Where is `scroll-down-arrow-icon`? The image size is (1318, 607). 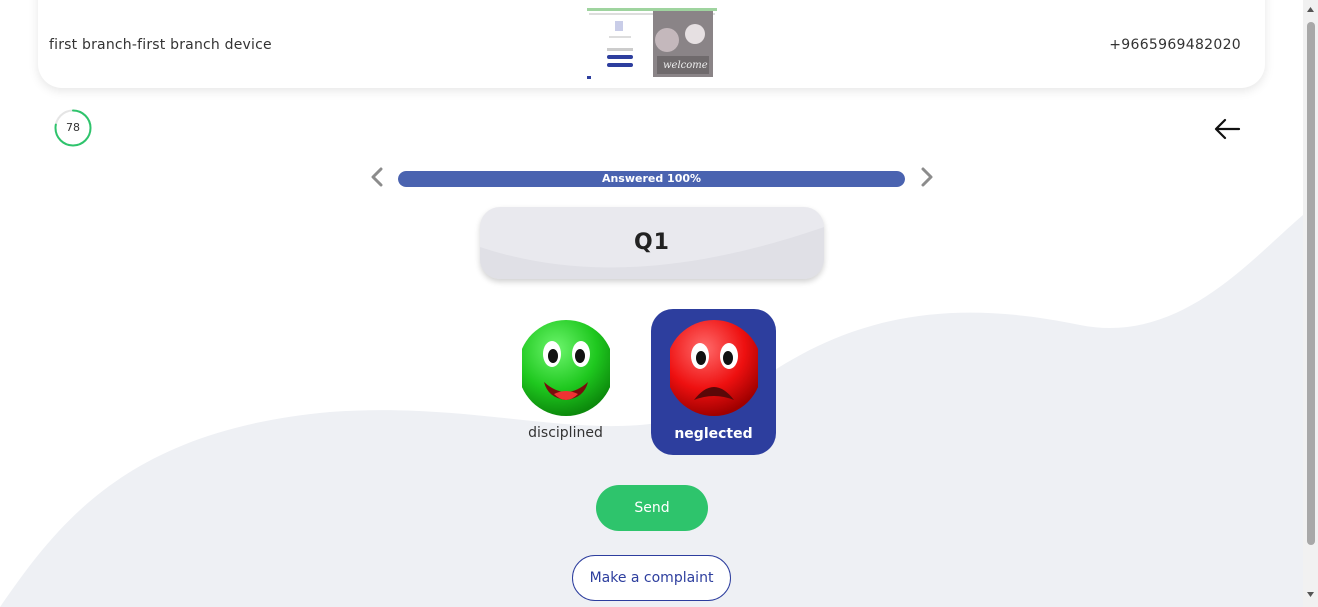
scroll-down-arrow-icon is located at coordinates (1310, 594).